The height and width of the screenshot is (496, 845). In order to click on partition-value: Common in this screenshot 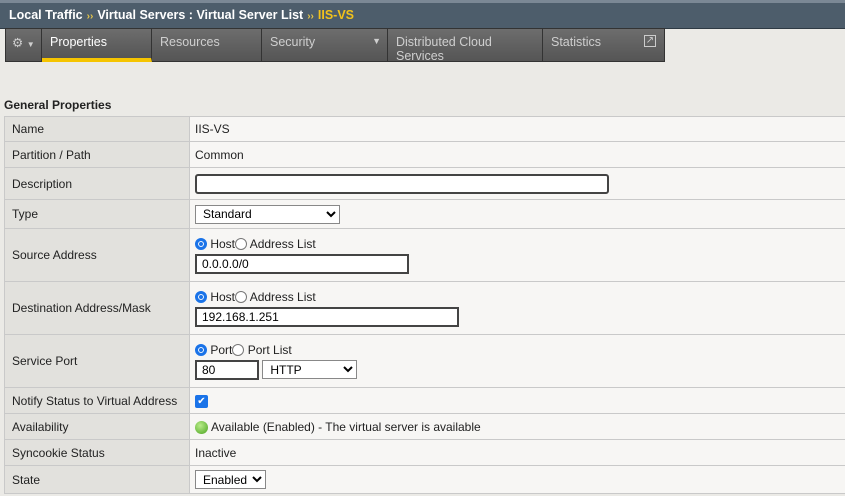, I will do `click(517, 154)`.